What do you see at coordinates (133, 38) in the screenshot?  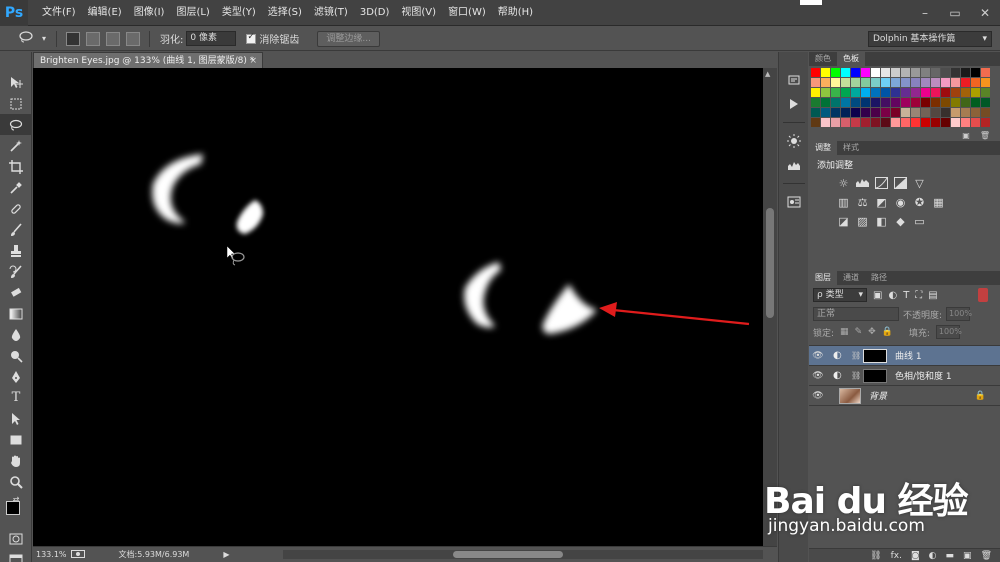 I see `intersect-selection-button` at bounding box center [133, 38].